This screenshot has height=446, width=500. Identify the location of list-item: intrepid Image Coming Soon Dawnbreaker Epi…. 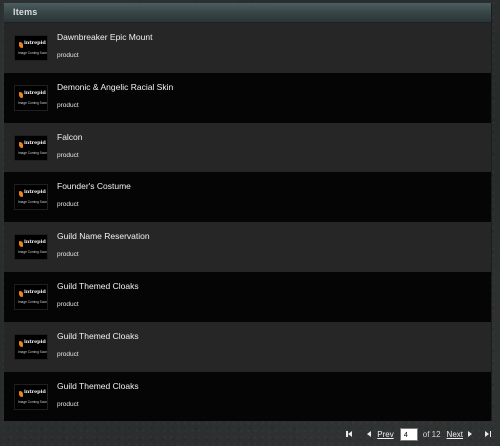
(247, 48).